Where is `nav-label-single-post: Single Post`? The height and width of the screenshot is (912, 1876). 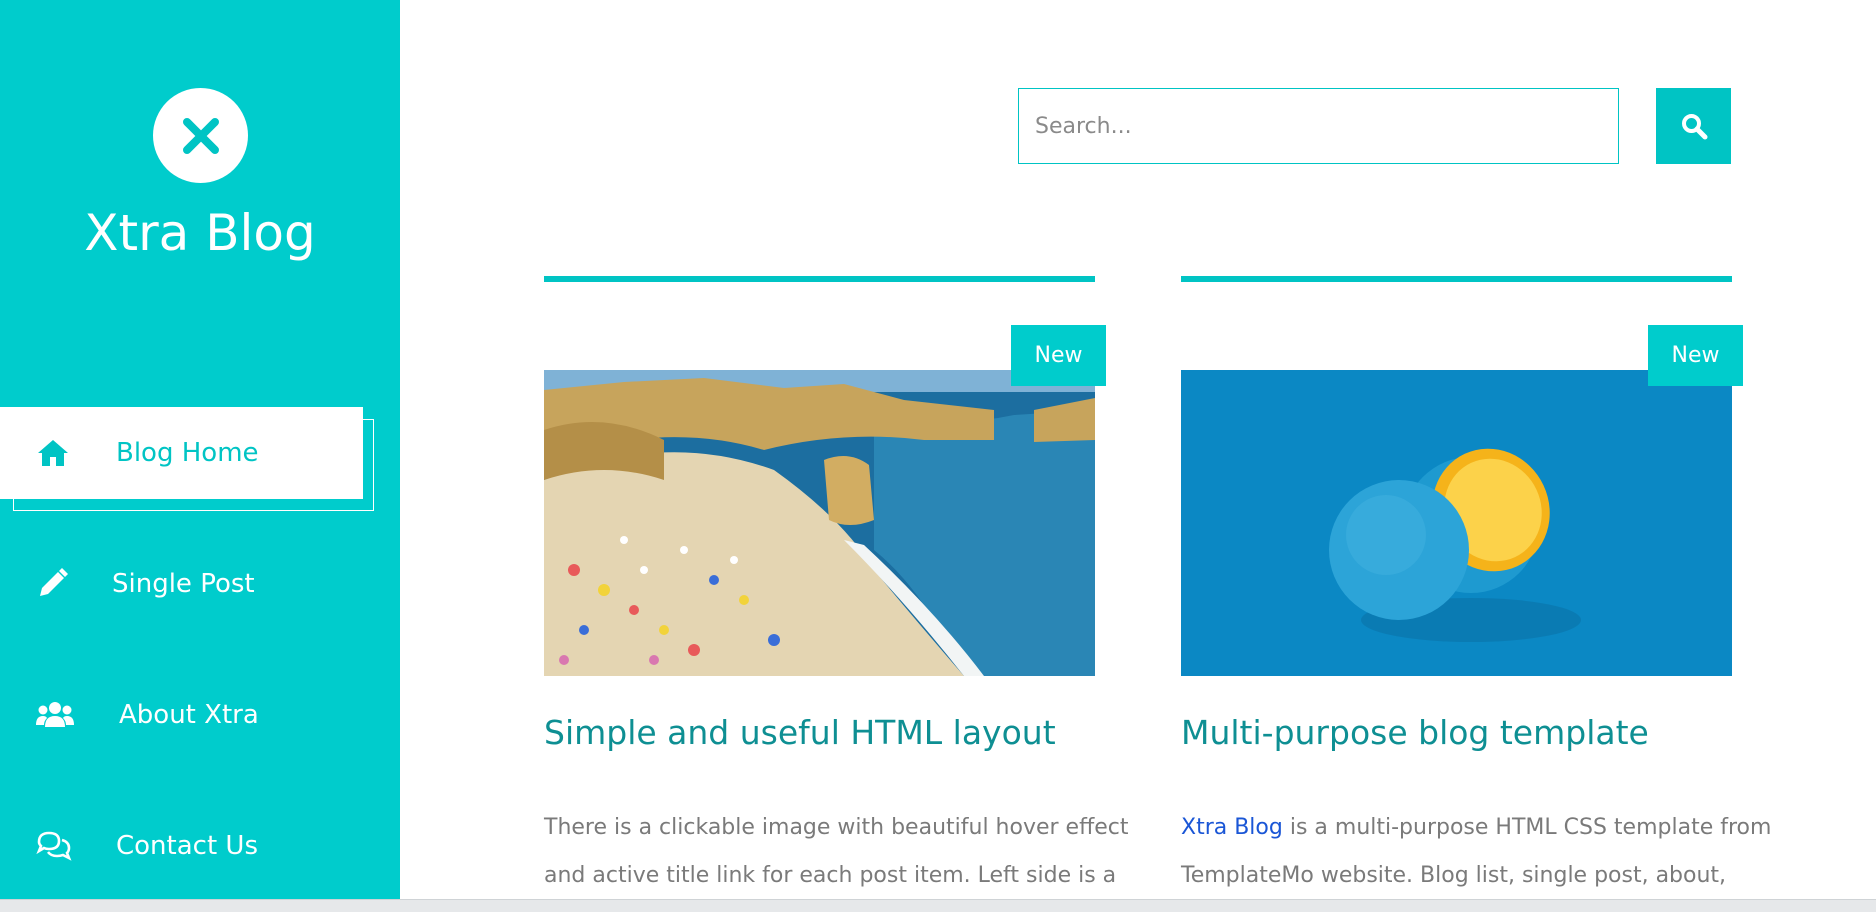 nav-label-single-post: Single Post is located at coordinates (183, 584).